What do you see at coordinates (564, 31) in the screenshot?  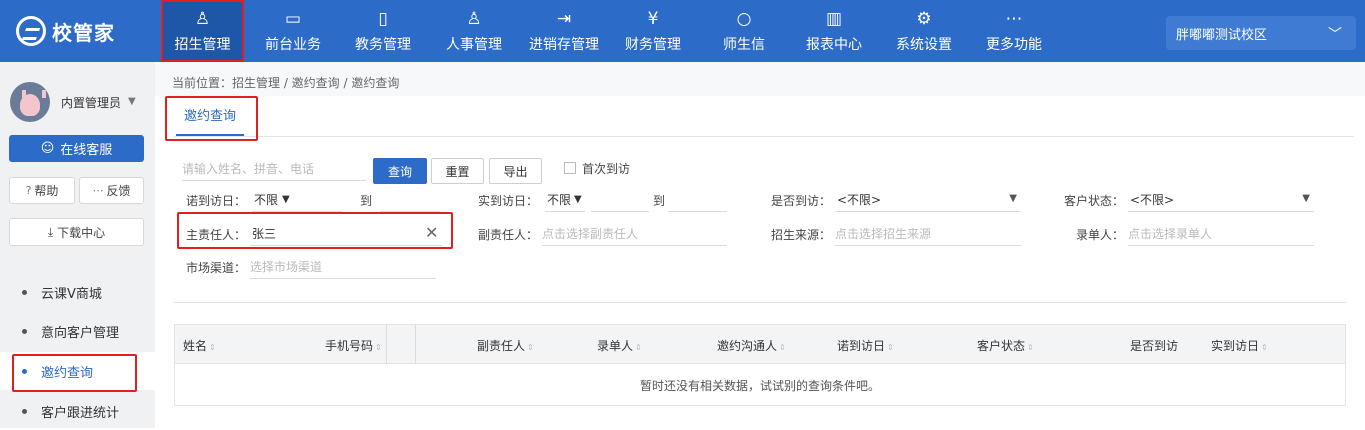 I see `nav-inventory-management: ⇥ 进销存管理` at bounding box center [564, 31].